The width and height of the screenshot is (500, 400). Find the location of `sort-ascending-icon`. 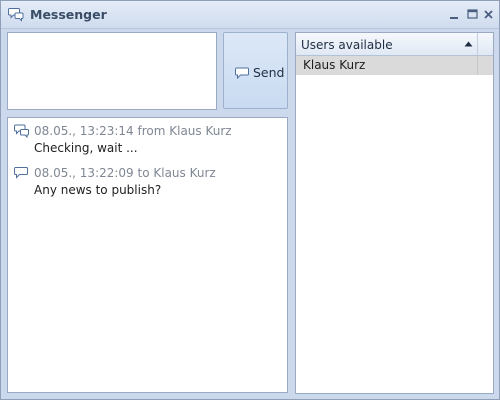

sort-ascending-icon is located at coordinates (468, 44).